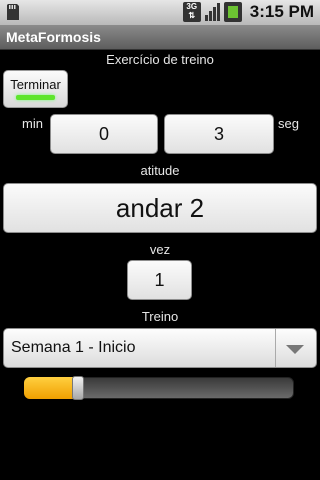 This screenshot has width=320, height=480. Describe the element at coordinates (35, 84) in the screenshot. I see `stop-button-label: Terminar` at that location.